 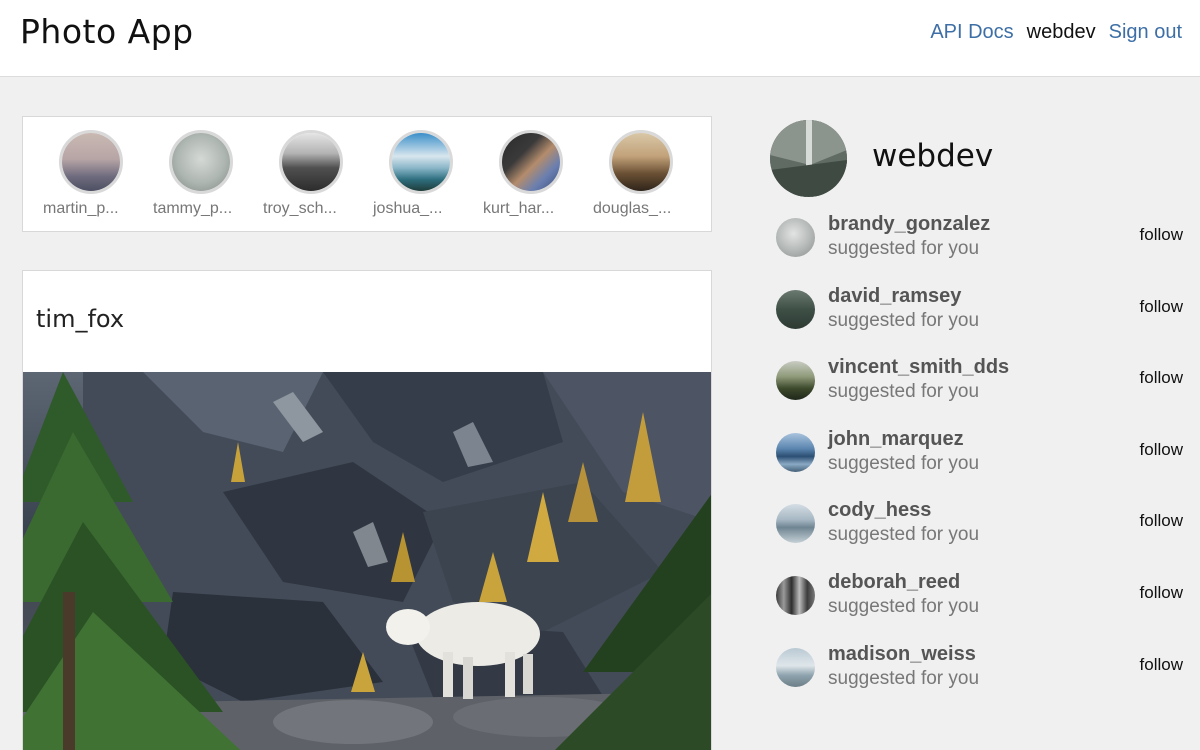 I want to click on suggestion-username: cody_hess, so click(x=879, y=510).